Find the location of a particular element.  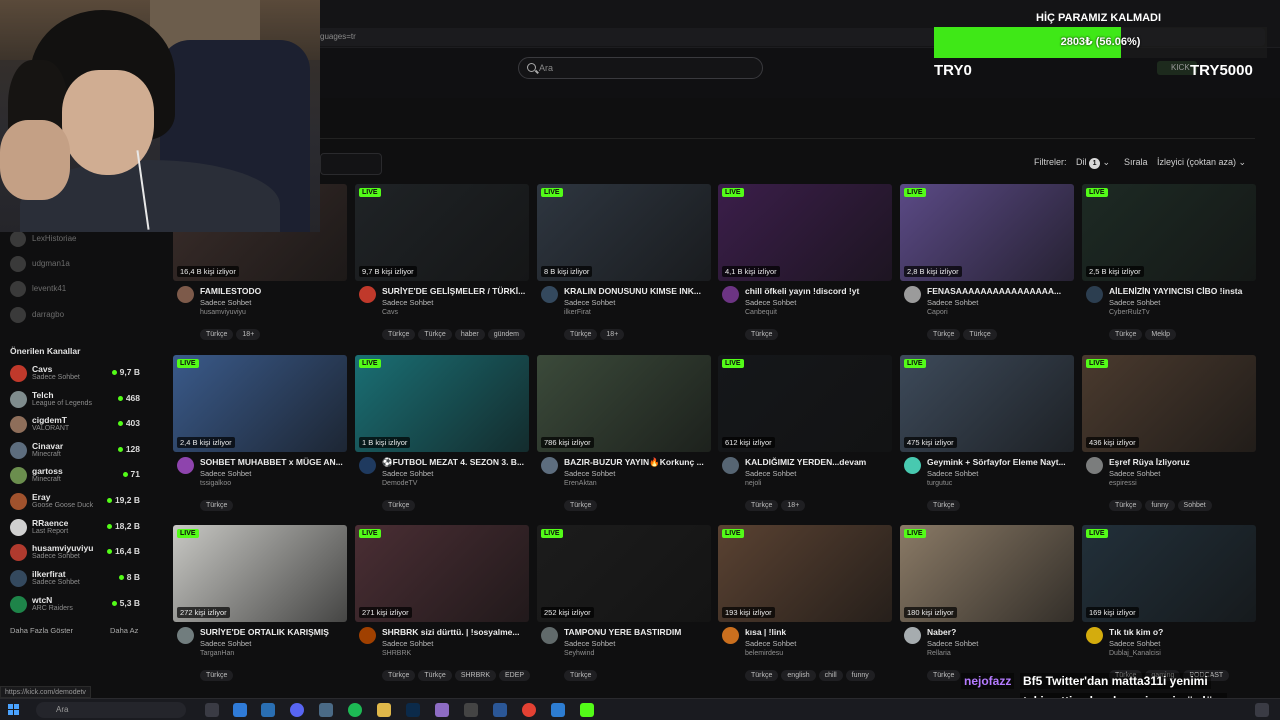

stream-channel: tssigalkoo is located at coordinates (215, 483).